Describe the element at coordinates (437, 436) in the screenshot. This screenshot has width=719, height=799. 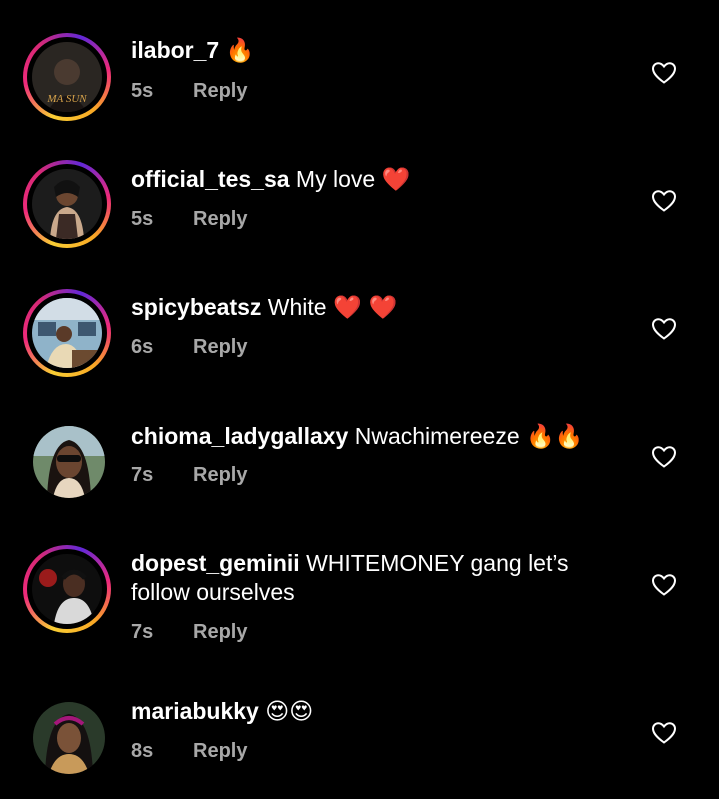
I see `comment-body: Nwachimereeze` at that location.